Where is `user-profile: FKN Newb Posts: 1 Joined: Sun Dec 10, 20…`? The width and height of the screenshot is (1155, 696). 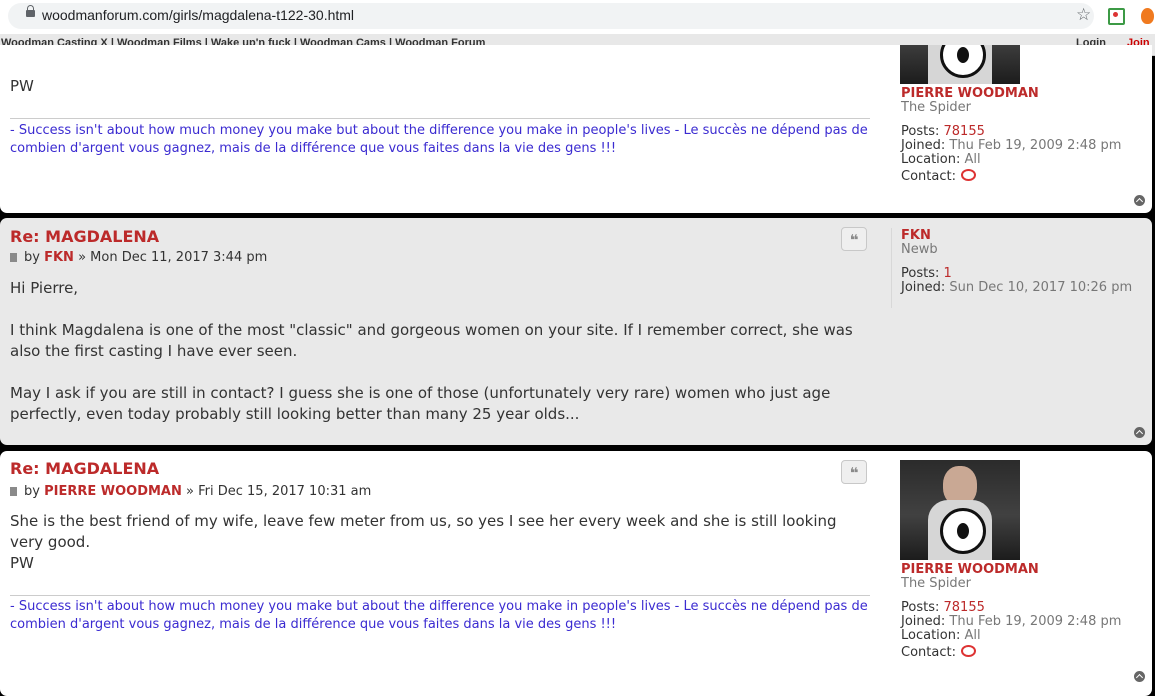 user-profile: FKN Newb Posts: 1 Joined: Sun Dec 10, 20… is located at coordinates (1021, 268).